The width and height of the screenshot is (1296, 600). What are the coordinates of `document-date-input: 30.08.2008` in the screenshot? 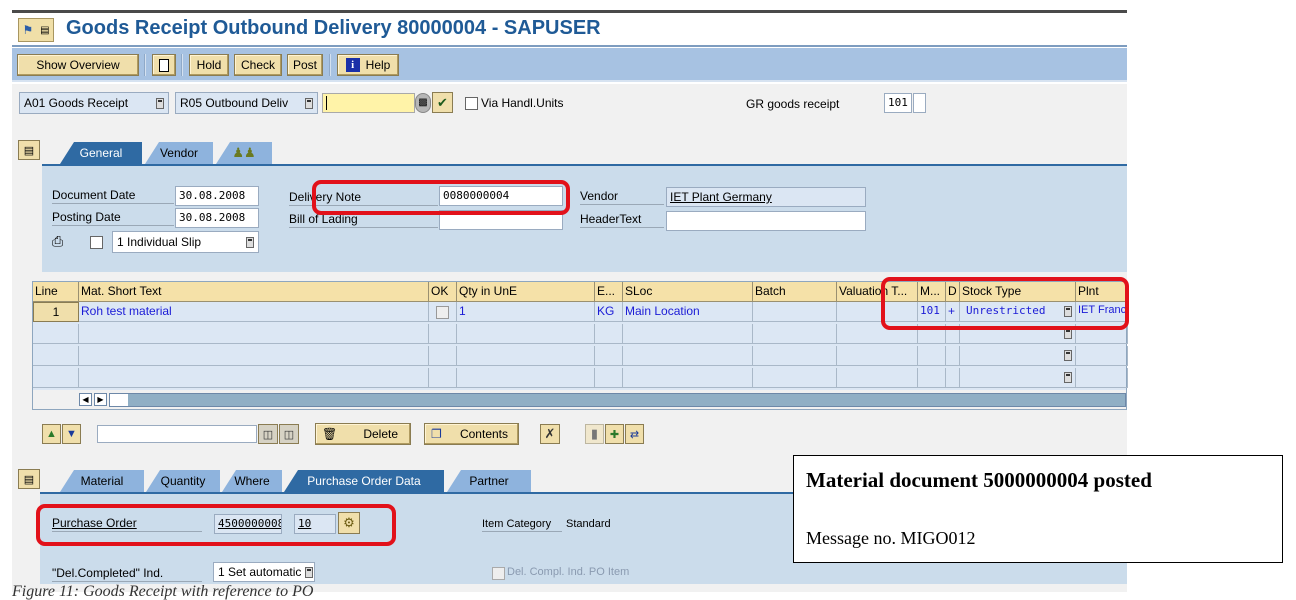 It's located at (217, 196).